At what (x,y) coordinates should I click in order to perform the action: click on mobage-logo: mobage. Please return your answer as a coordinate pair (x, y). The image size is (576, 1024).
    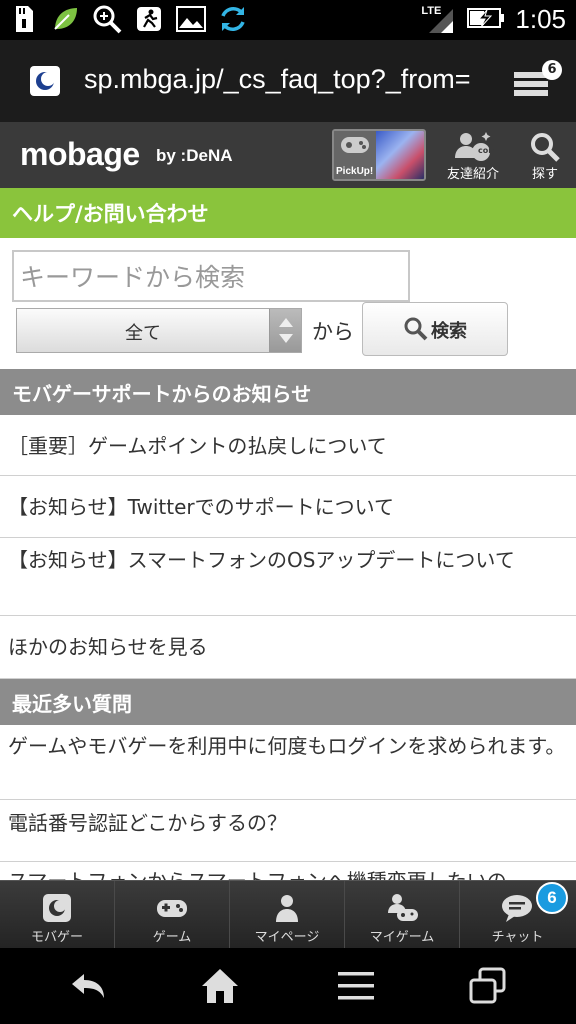
    Looking at the image, I should click on (80, 154).